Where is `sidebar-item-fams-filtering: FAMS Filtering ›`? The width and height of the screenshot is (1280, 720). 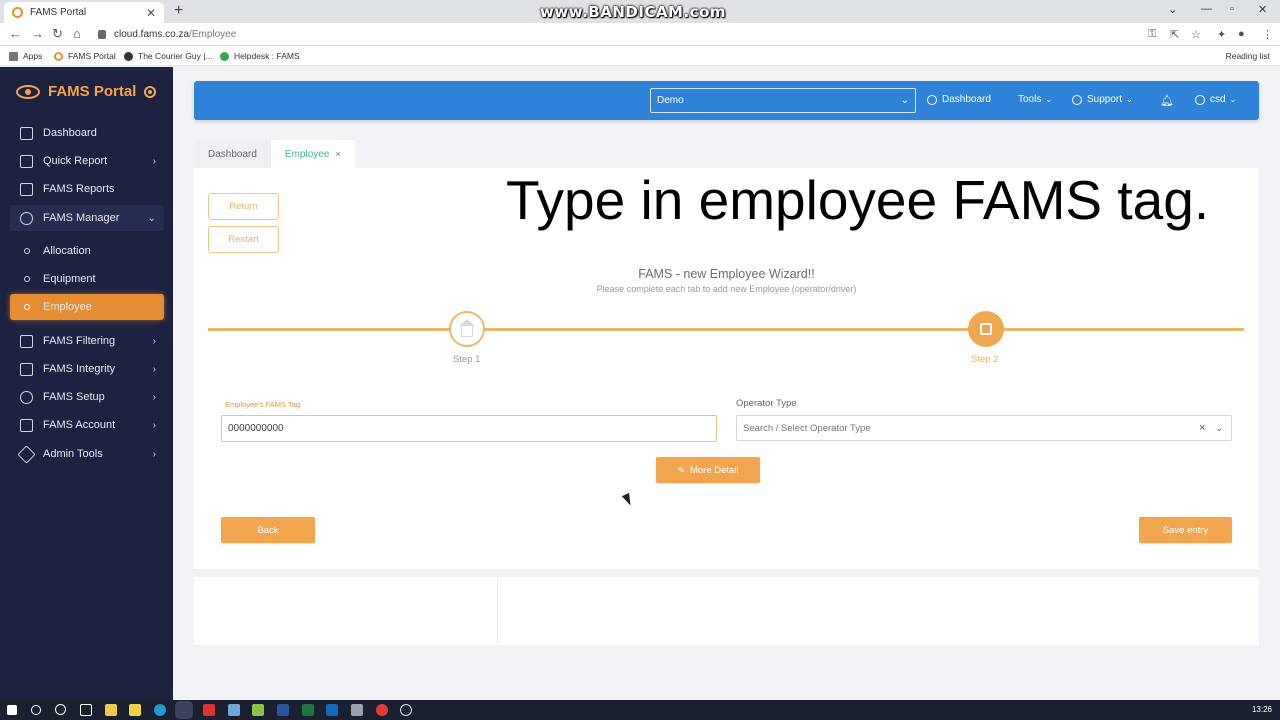
sidebar-item-fams-filtering: FAMS Filtering › is located at coordinates (87, 341).